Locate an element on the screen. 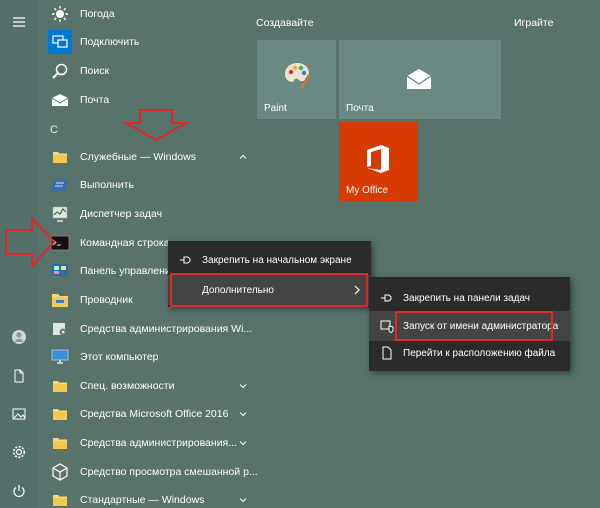 This screenshot has width=600, height=508. app-label: Этот компьютер is located at coordinates (119, 357).